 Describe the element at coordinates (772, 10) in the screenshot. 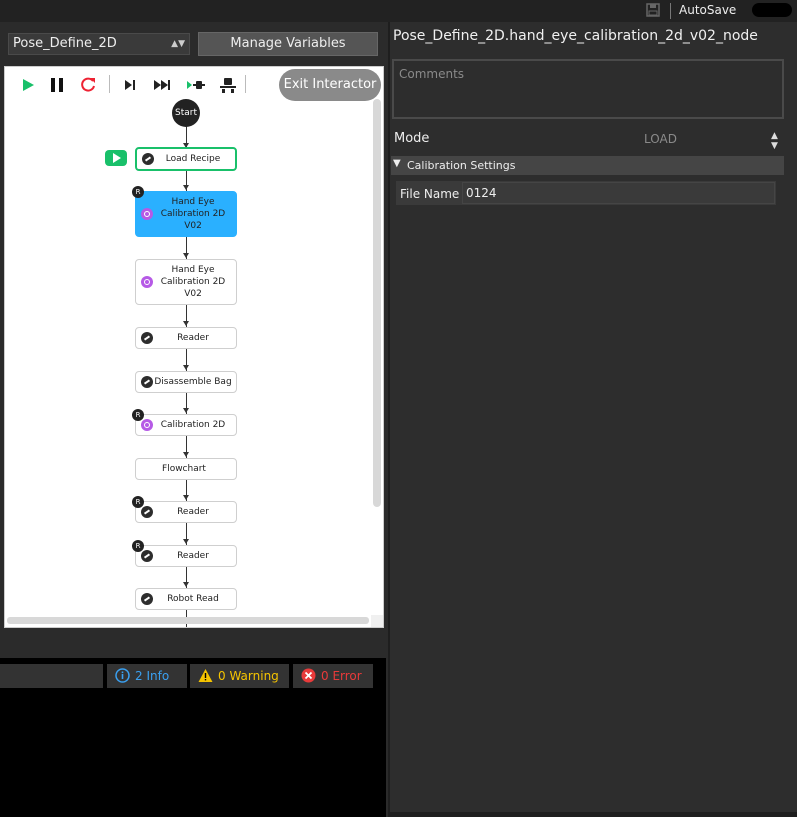

I see `autosave-toggle` at that location.